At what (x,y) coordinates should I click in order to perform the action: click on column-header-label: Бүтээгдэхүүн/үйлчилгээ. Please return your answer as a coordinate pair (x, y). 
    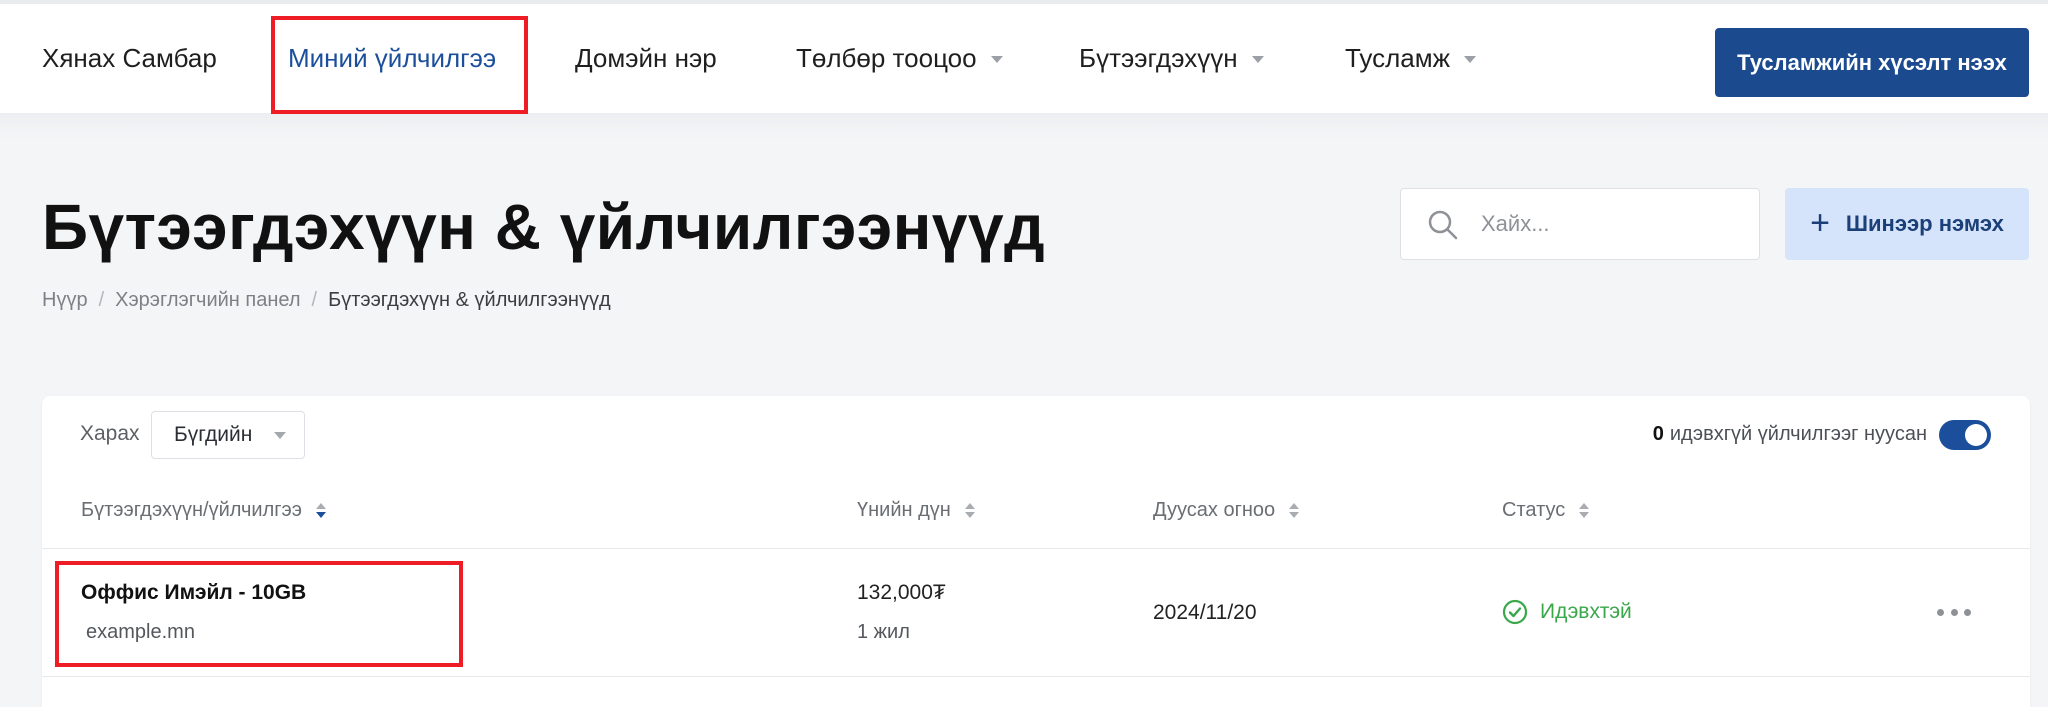
    Looking at the image, I should click on (191, 510).